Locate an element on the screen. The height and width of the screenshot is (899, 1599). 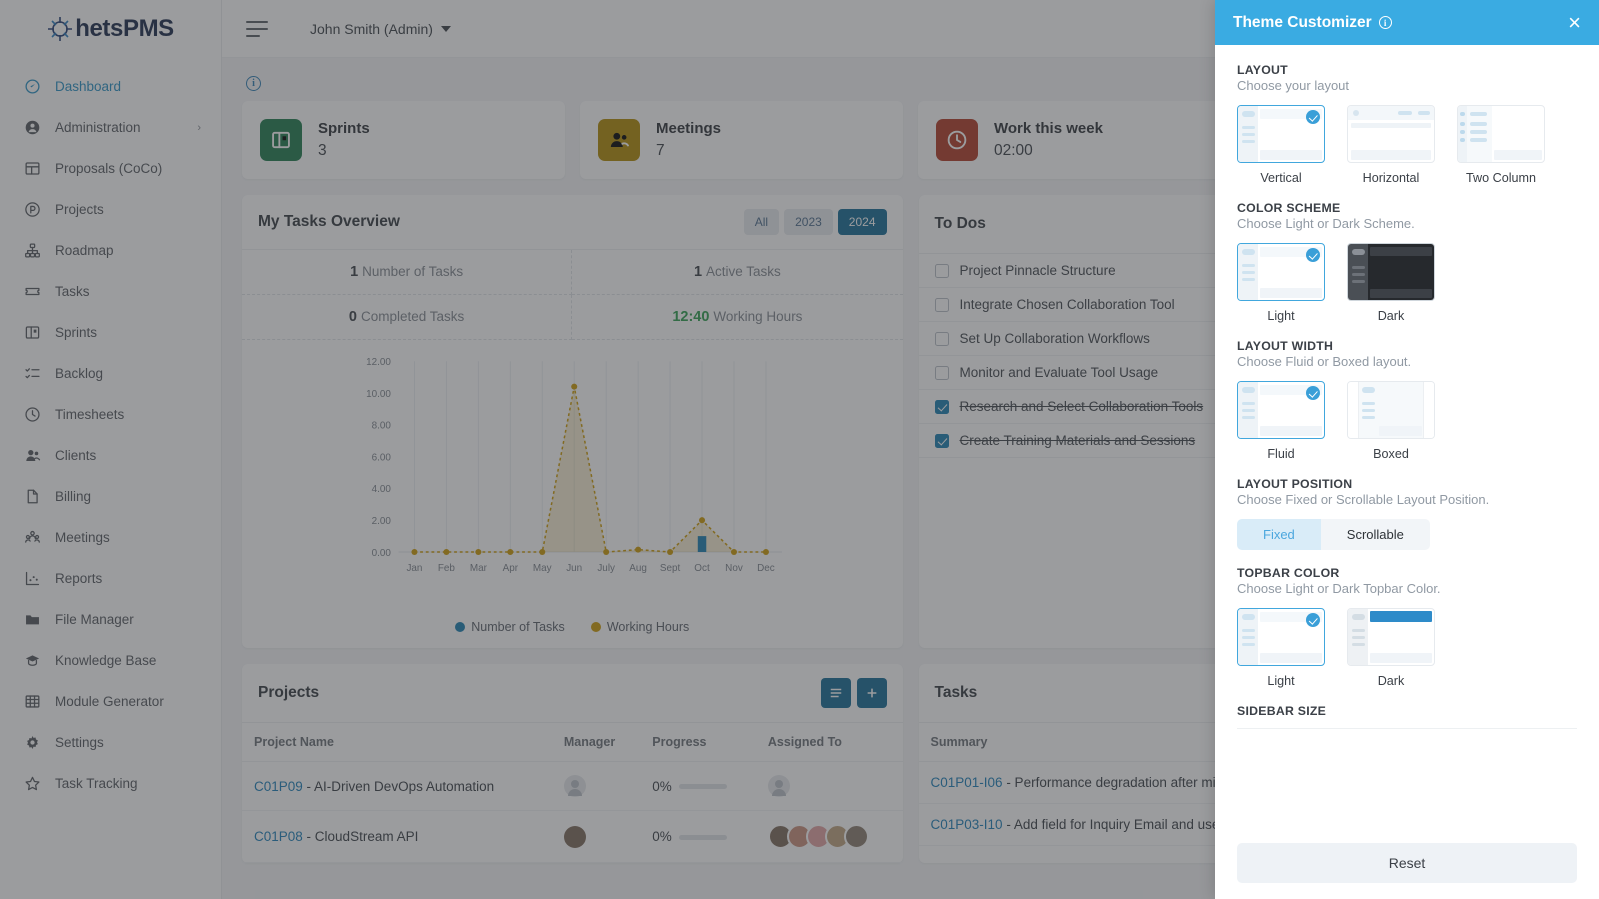
close-icon: × is located at coordinates (1574, 22).